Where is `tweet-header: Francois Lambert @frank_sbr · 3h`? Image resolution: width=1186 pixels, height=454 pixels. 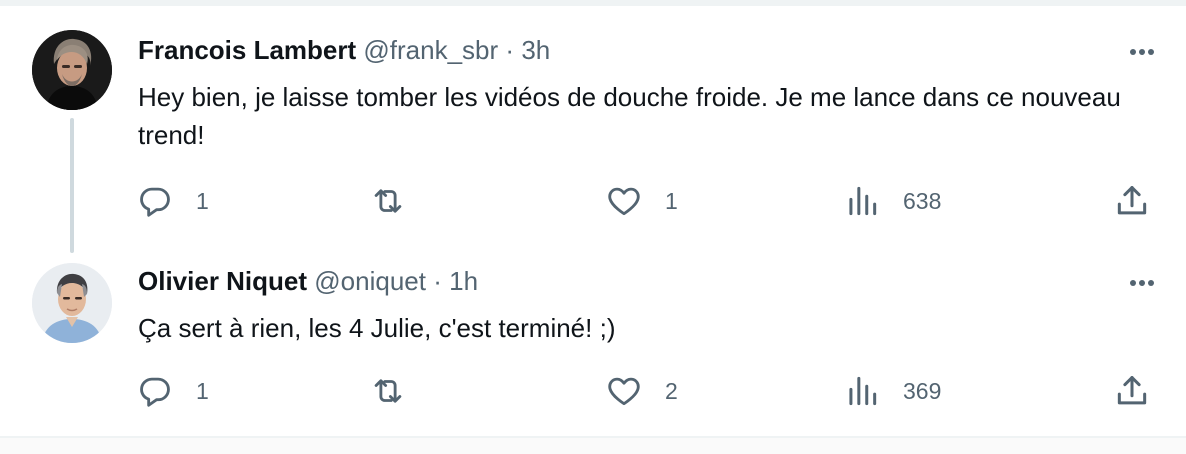
tweet-header: Francois Lambert @frank_sbr · 3h is located at coordinates (344, 50).